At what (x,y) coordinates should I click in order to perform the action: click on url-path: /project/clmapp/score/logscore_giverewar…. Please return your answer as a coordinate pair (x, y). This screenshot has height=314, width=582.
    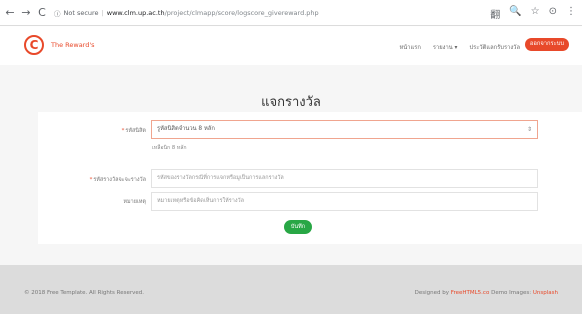
    Looking at the image, I should click on (241, 12).